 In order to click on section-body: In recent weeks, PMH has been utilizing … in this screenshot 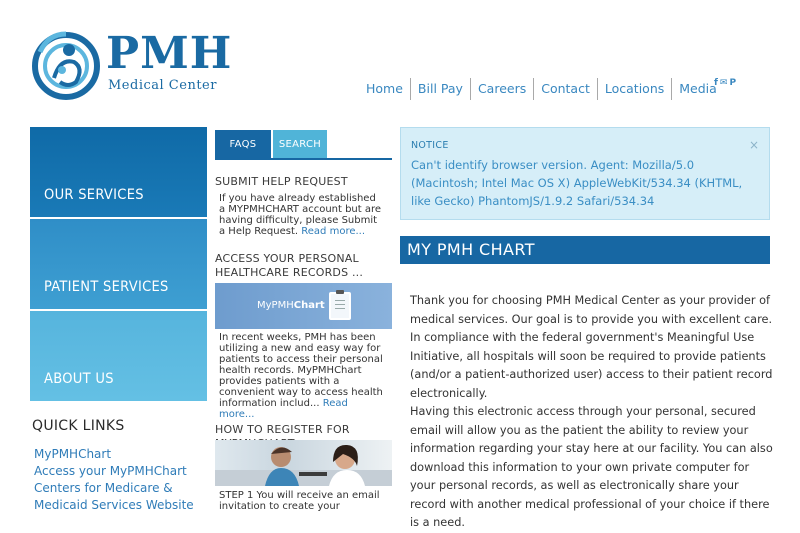, I will do `click(301, 376)`.